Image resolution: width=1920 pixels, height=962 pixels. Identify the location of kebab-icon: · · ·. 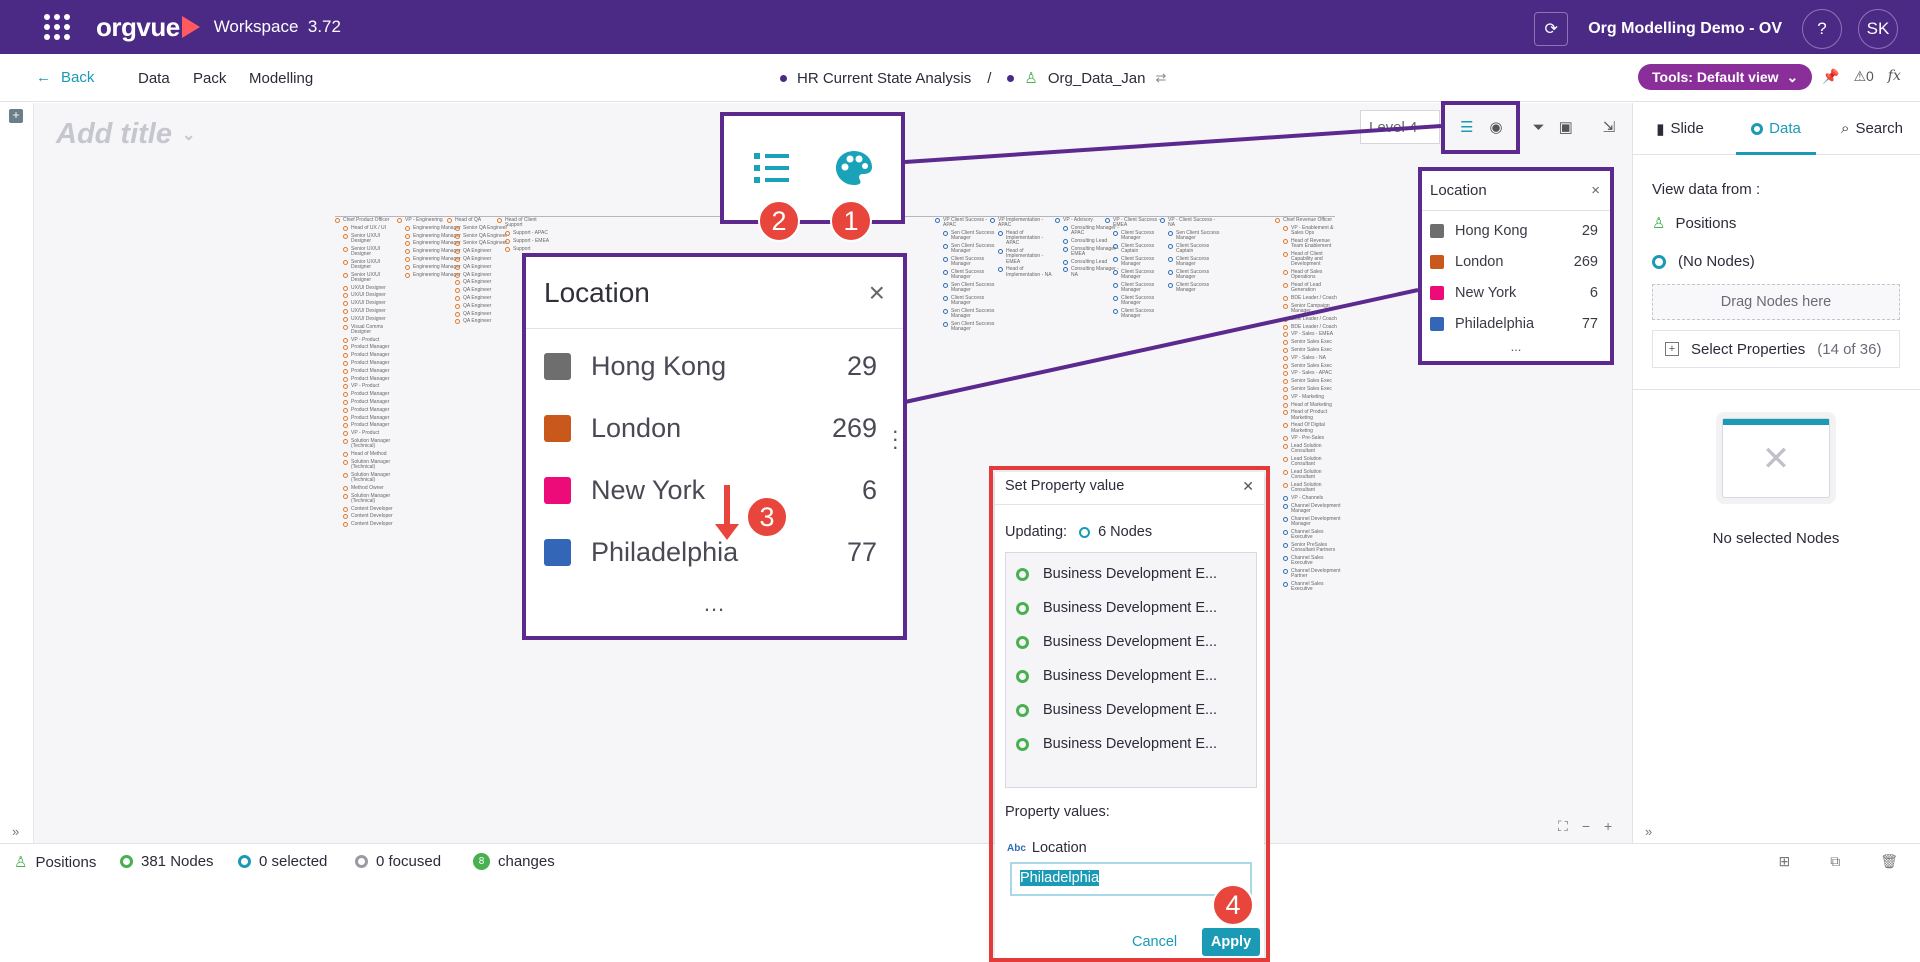
(895, 439).